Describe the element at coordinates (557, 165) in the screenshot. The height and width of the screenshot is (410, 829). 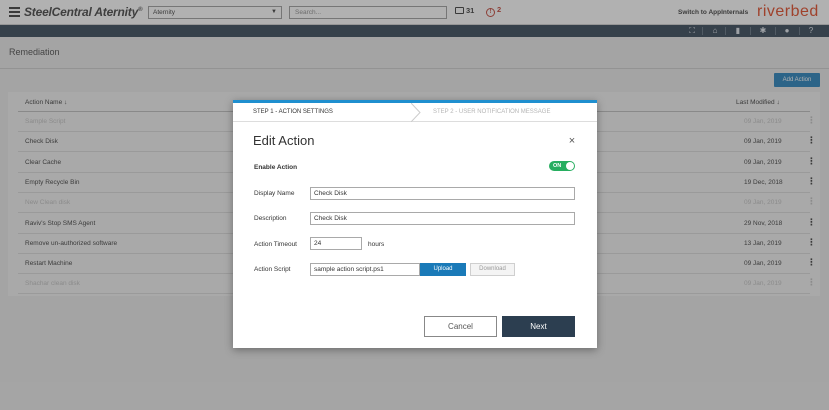
I see `toggle-text: ON` at that location.